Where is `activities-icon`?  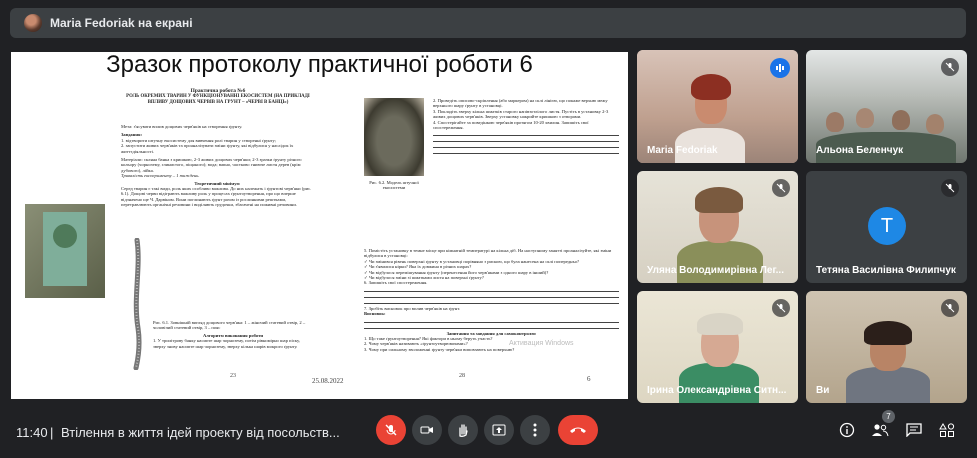 activities-icon is located at coordinates (947, 430).